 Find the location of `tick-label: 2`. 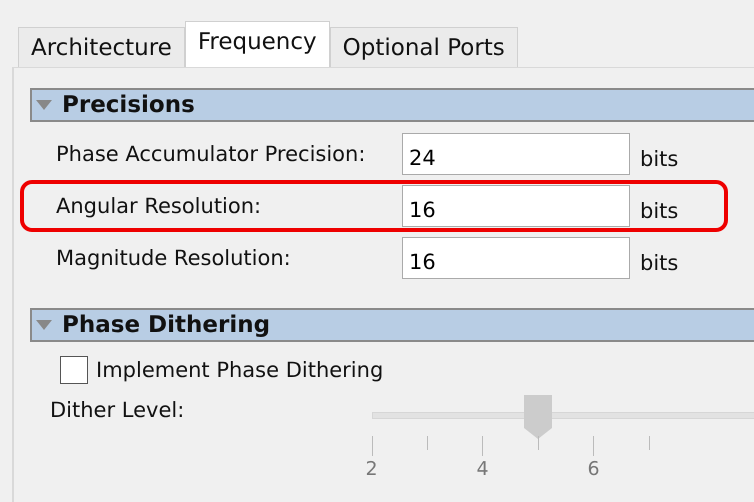

tick-label: 2 is located at coordinates (371, 469).